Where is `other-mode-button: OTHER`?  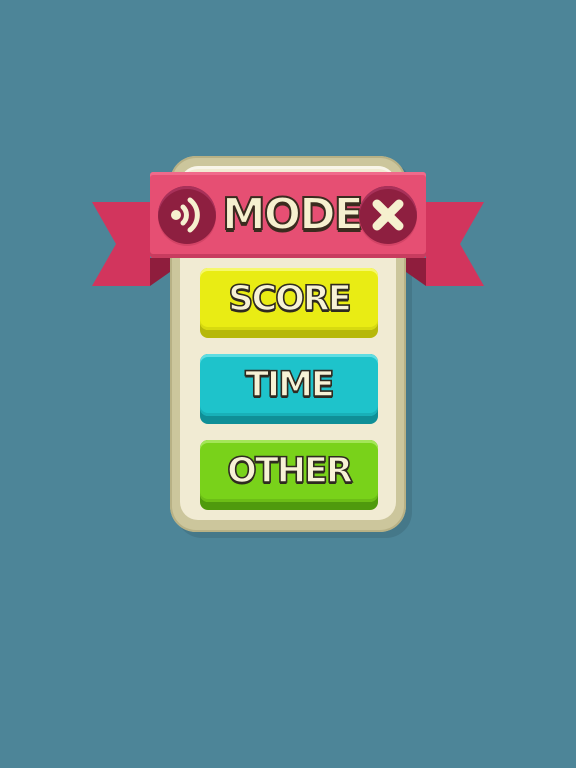 other-mode-button: OTHER is located at coordinates (289, 475).